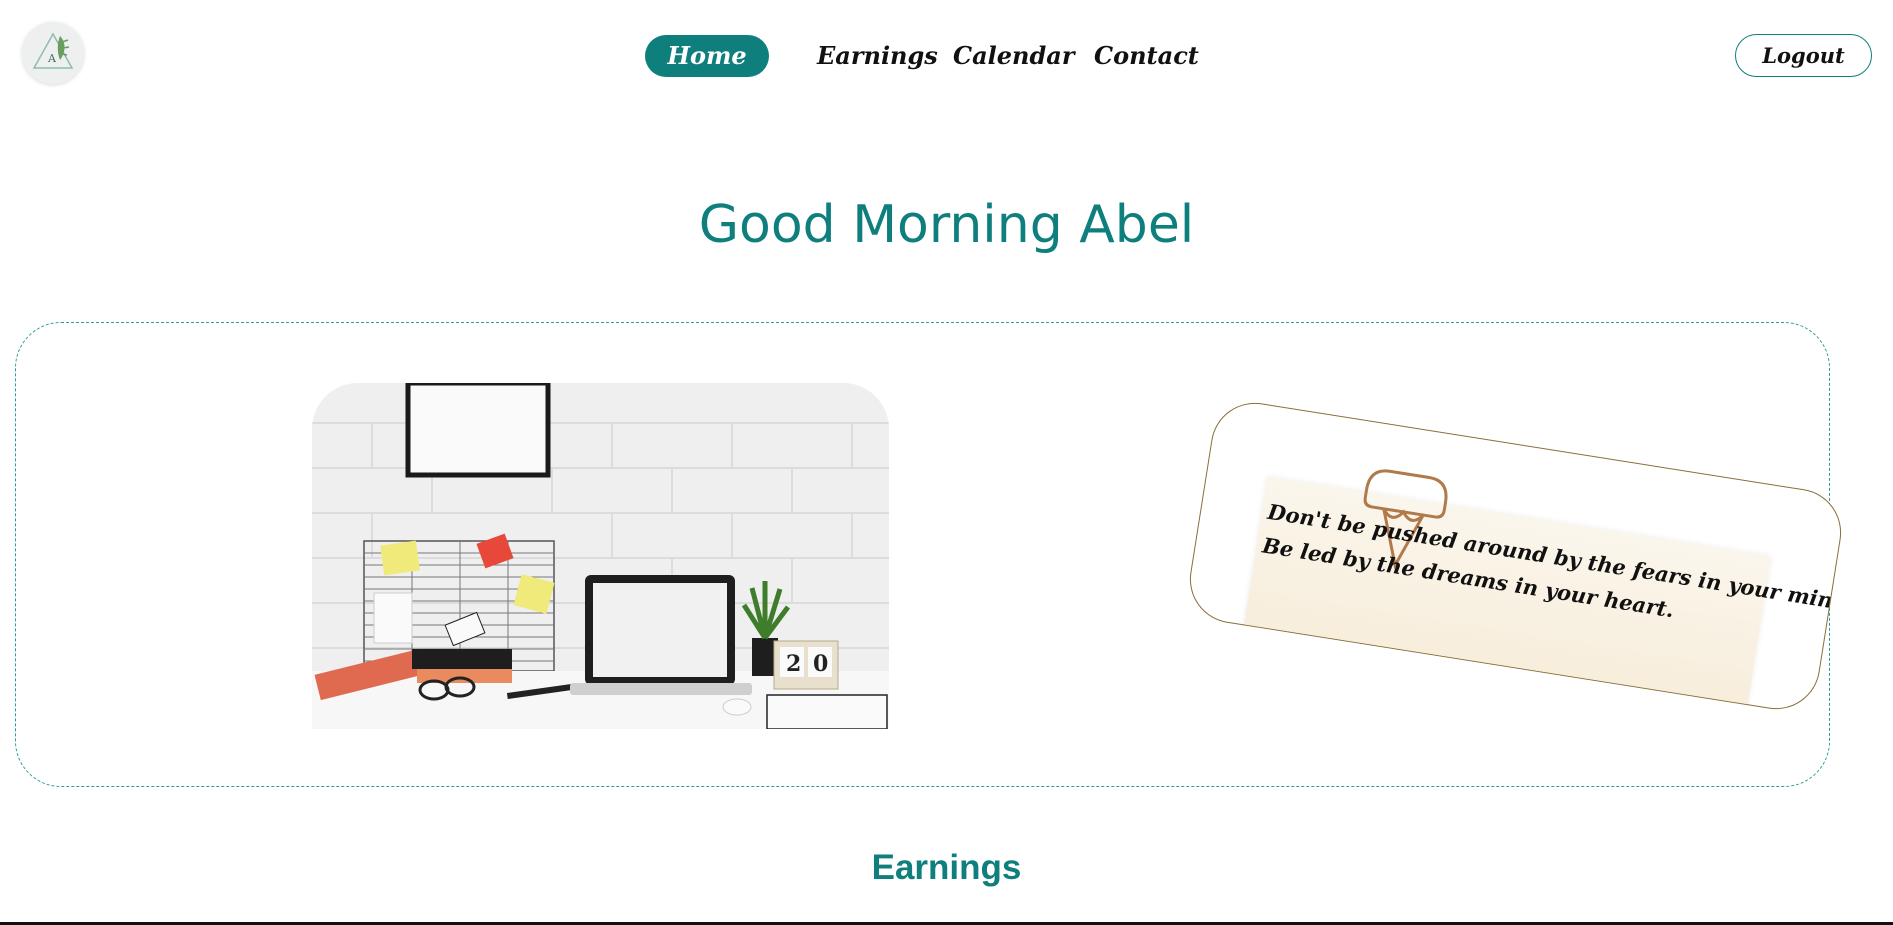 The image size is (1893, 925). What do you see at coordinates (661, 635) in the screenshot?
I see `laptop` at bounding box center [661, 635].